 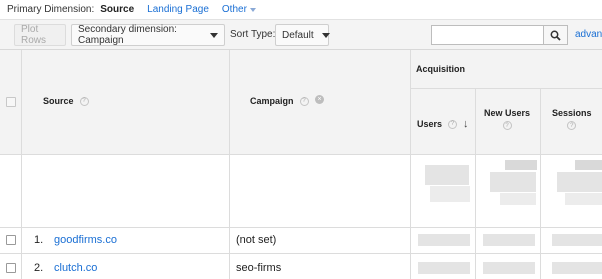 I want to click on sort-type-value: Default, so click(x=298, y=35).